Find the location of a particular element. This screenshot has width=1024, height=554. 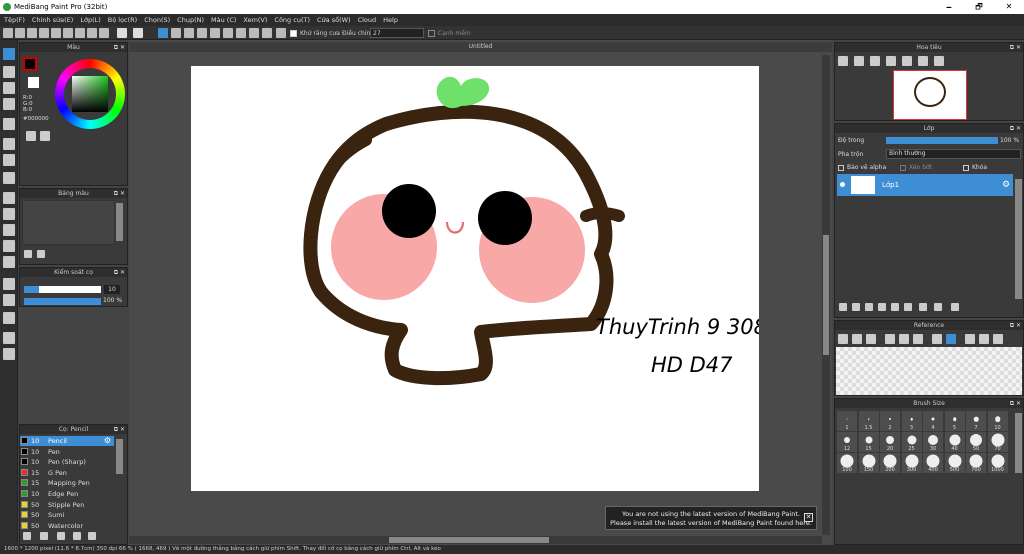

brush-size-cell: 12 is located at coordinates (847, 442).